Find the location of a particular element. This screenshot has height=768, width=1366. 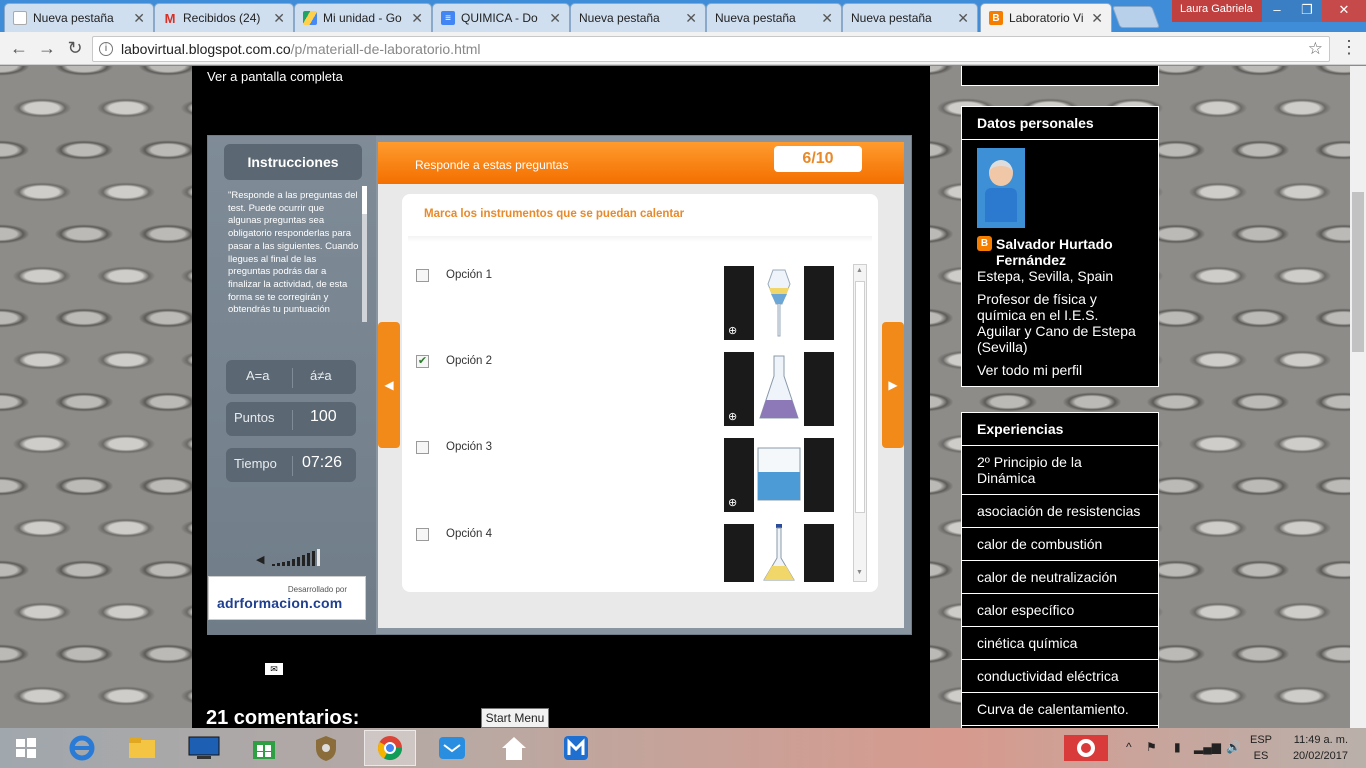

tab-nueva-pestana-2: Nueva pestaña ✕ is located at coordinates (638, 17).